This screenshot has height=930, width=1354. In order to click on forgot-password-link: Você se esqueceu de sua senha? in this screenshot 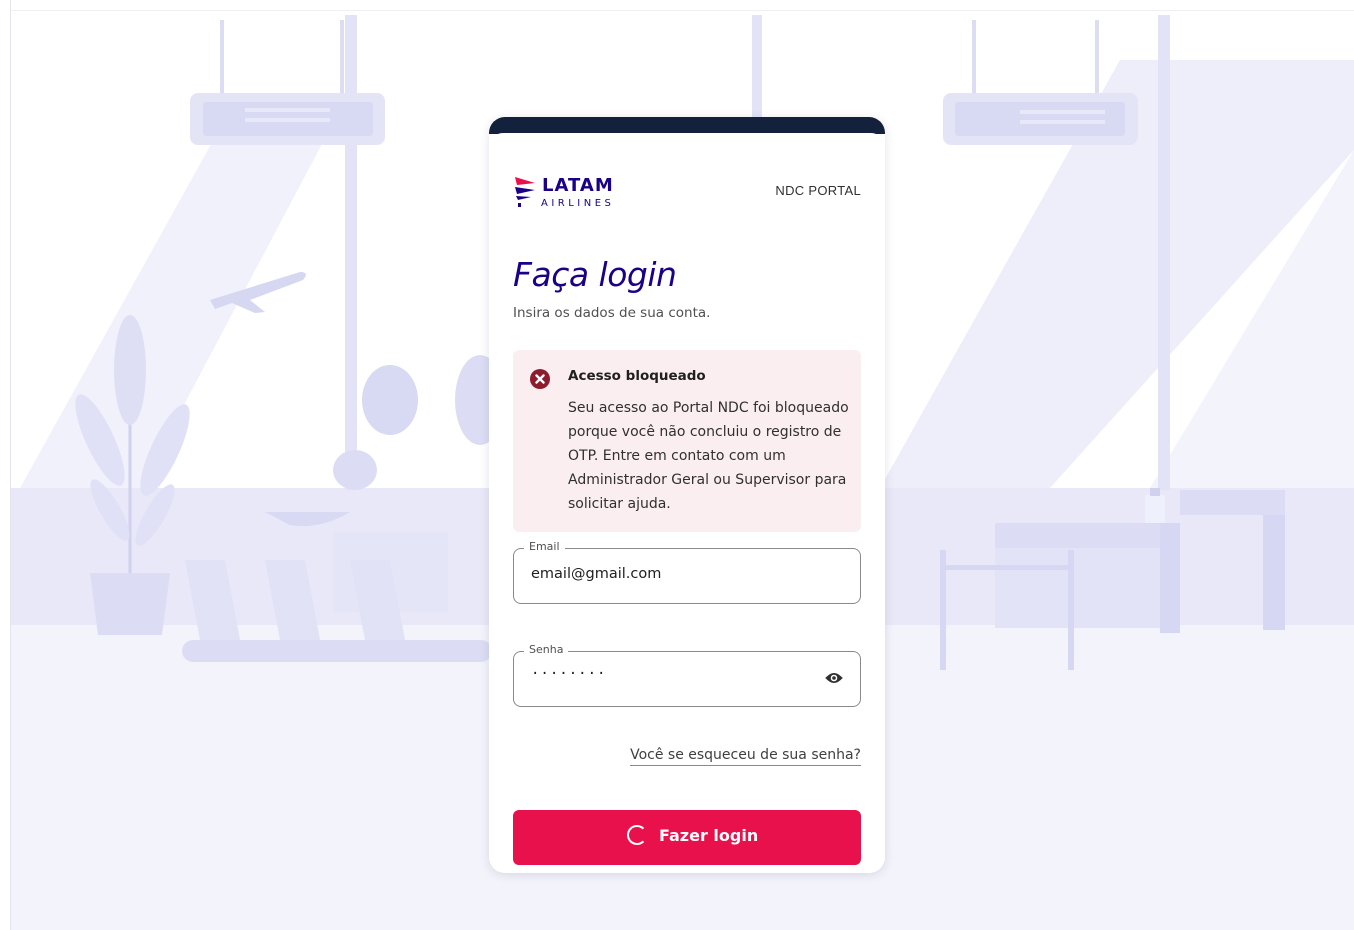, I will do `click(745, 756)`.